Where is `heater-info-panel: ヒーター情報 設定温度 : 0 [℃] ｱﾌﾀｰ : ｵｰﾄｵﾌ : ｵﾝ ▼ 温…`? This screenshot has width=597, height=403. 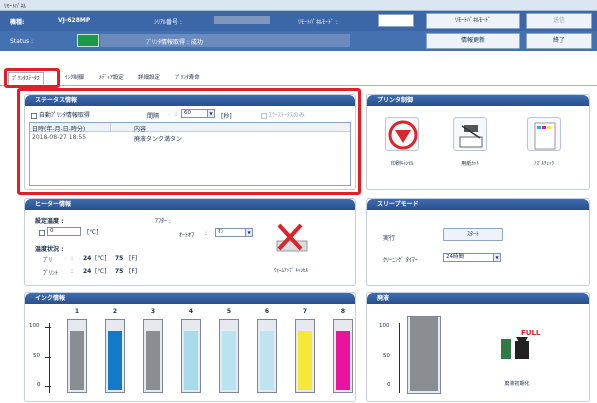
heater-info-panel: ヒーター情報 設定温度 : 0 [℃] ｱﾌﾀｰ : ｵｰﾄｵﾌ : ｵﾝ ▼ 温… is located at coordinates (190, 242).